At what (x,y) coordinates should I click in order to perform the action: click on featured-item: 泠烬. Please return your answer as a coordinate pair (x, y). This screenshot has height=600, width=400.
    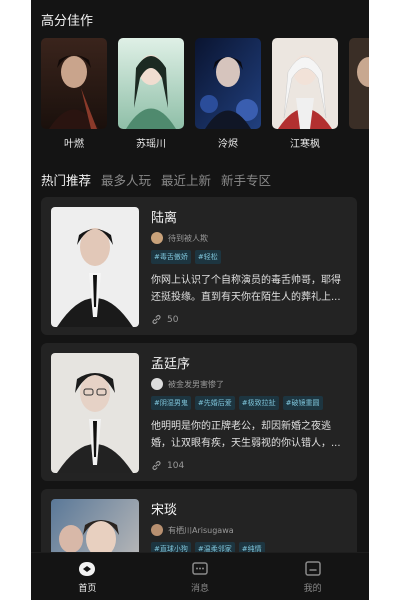
    Looking at the image, I should click on (228, 93).